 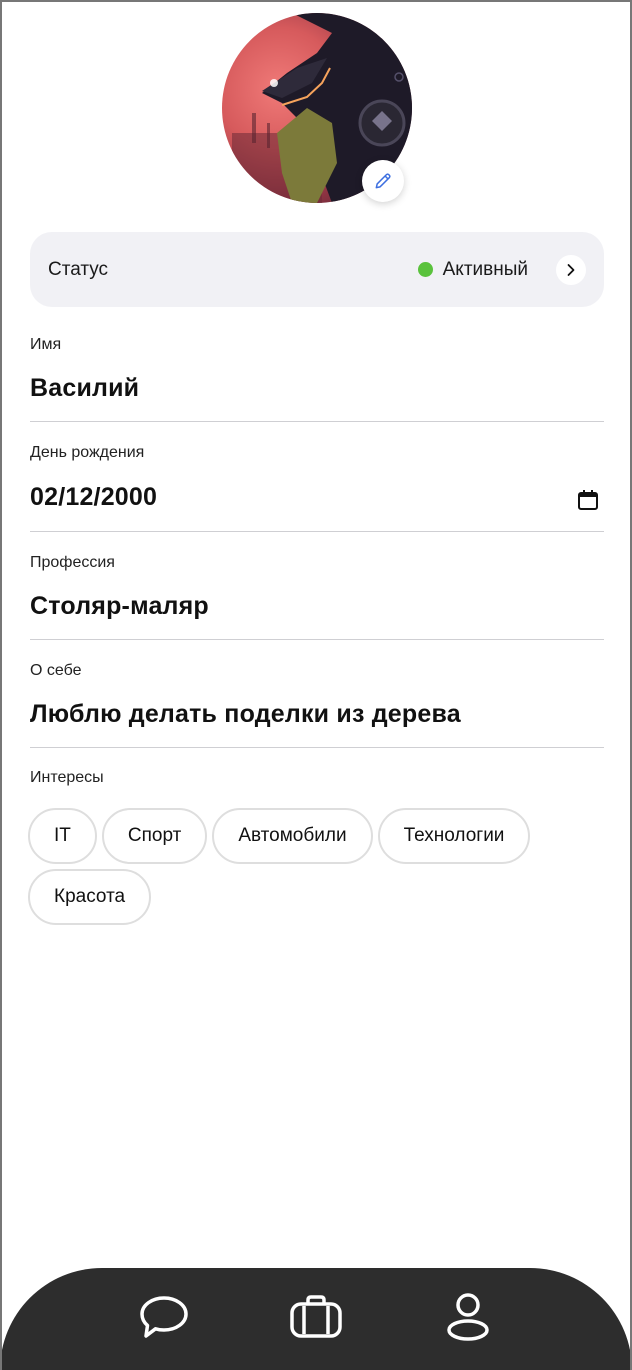 I want to click on profession-value: Столяр-маляр, so click(x=317, y=606).